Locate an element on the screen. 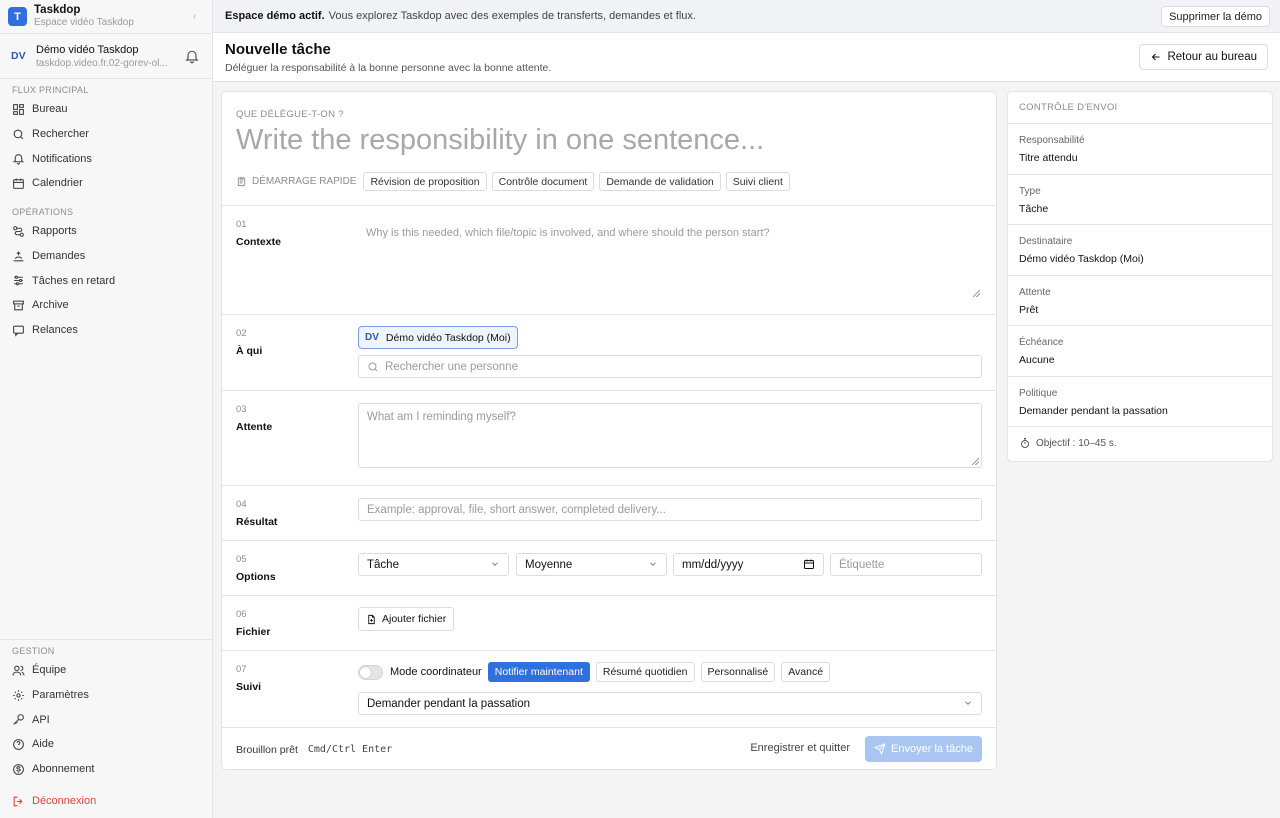  panel-goal: Objectif : 10–45 s. is located at coordinates (1140, 443).